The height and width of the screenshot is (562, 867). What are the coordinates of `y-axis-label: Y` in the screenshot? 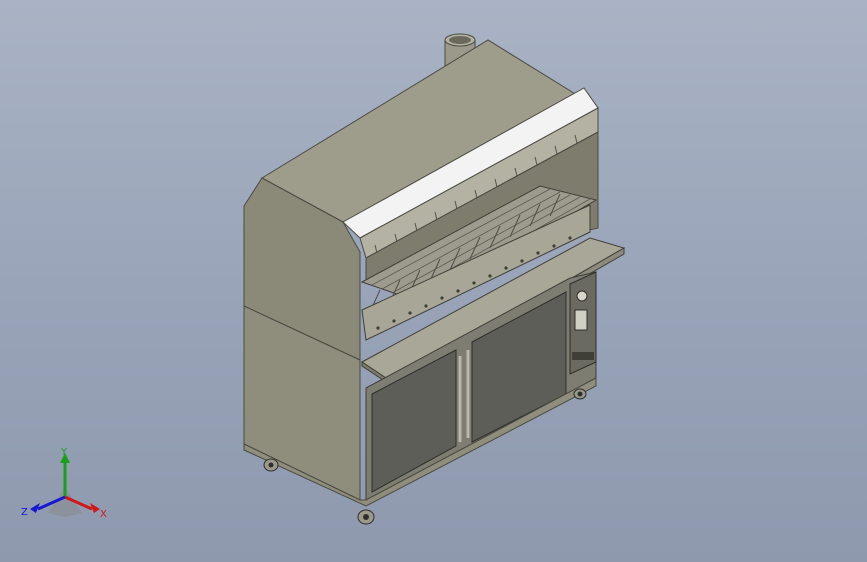 It's located at (64, 452).